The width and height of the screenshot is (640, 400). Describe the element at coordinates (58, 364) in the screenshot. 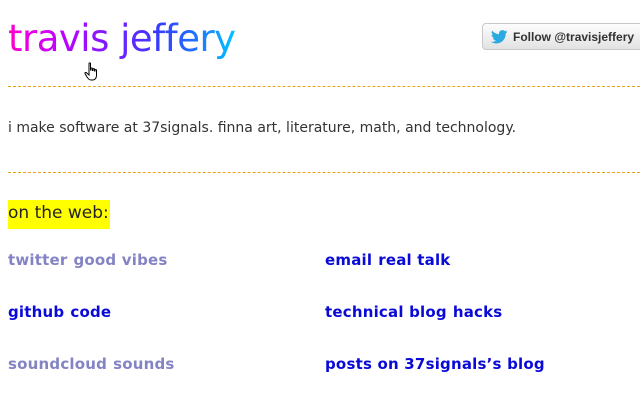

I see `link-service: soundcloud` at that location.